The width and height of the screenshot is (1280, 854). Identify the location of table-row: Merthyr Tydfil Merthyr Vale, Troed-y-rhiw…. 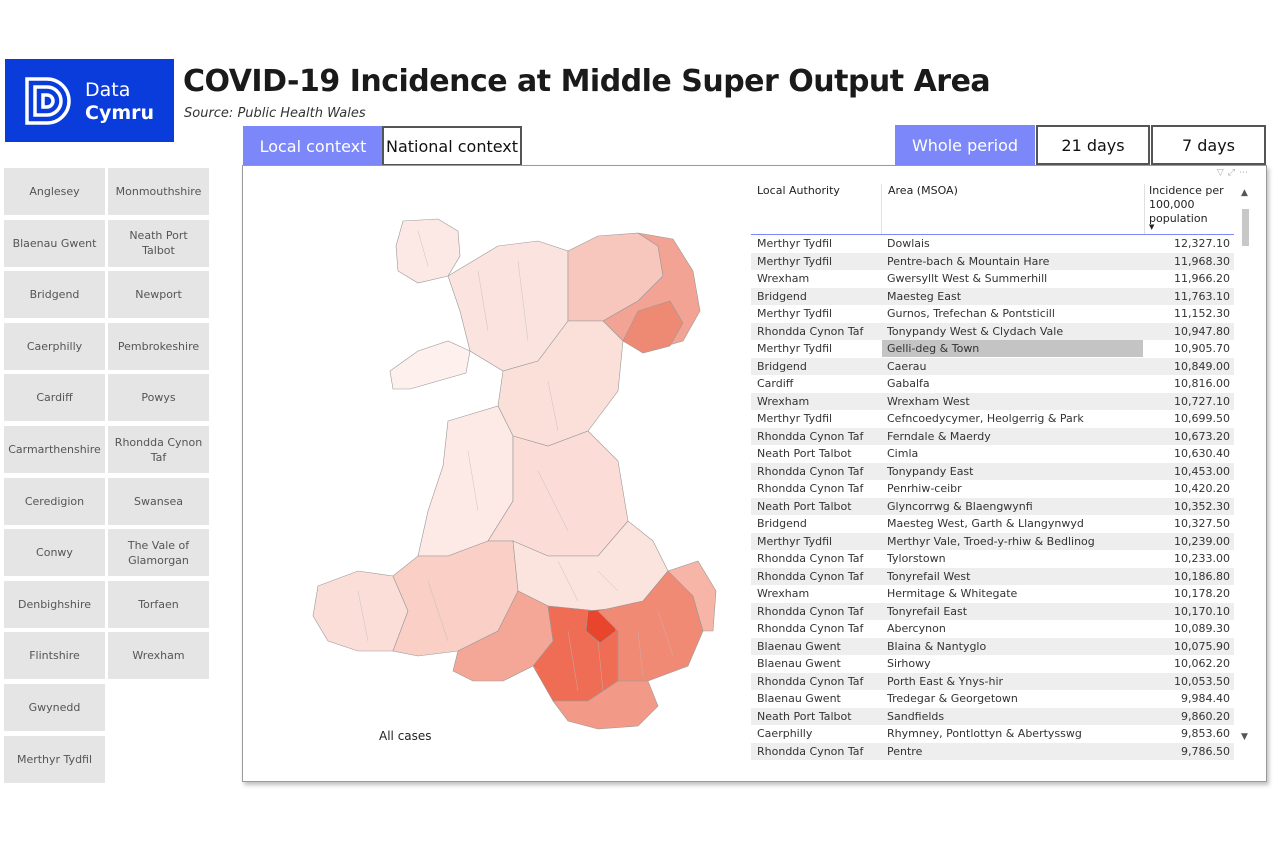
(992, 541).